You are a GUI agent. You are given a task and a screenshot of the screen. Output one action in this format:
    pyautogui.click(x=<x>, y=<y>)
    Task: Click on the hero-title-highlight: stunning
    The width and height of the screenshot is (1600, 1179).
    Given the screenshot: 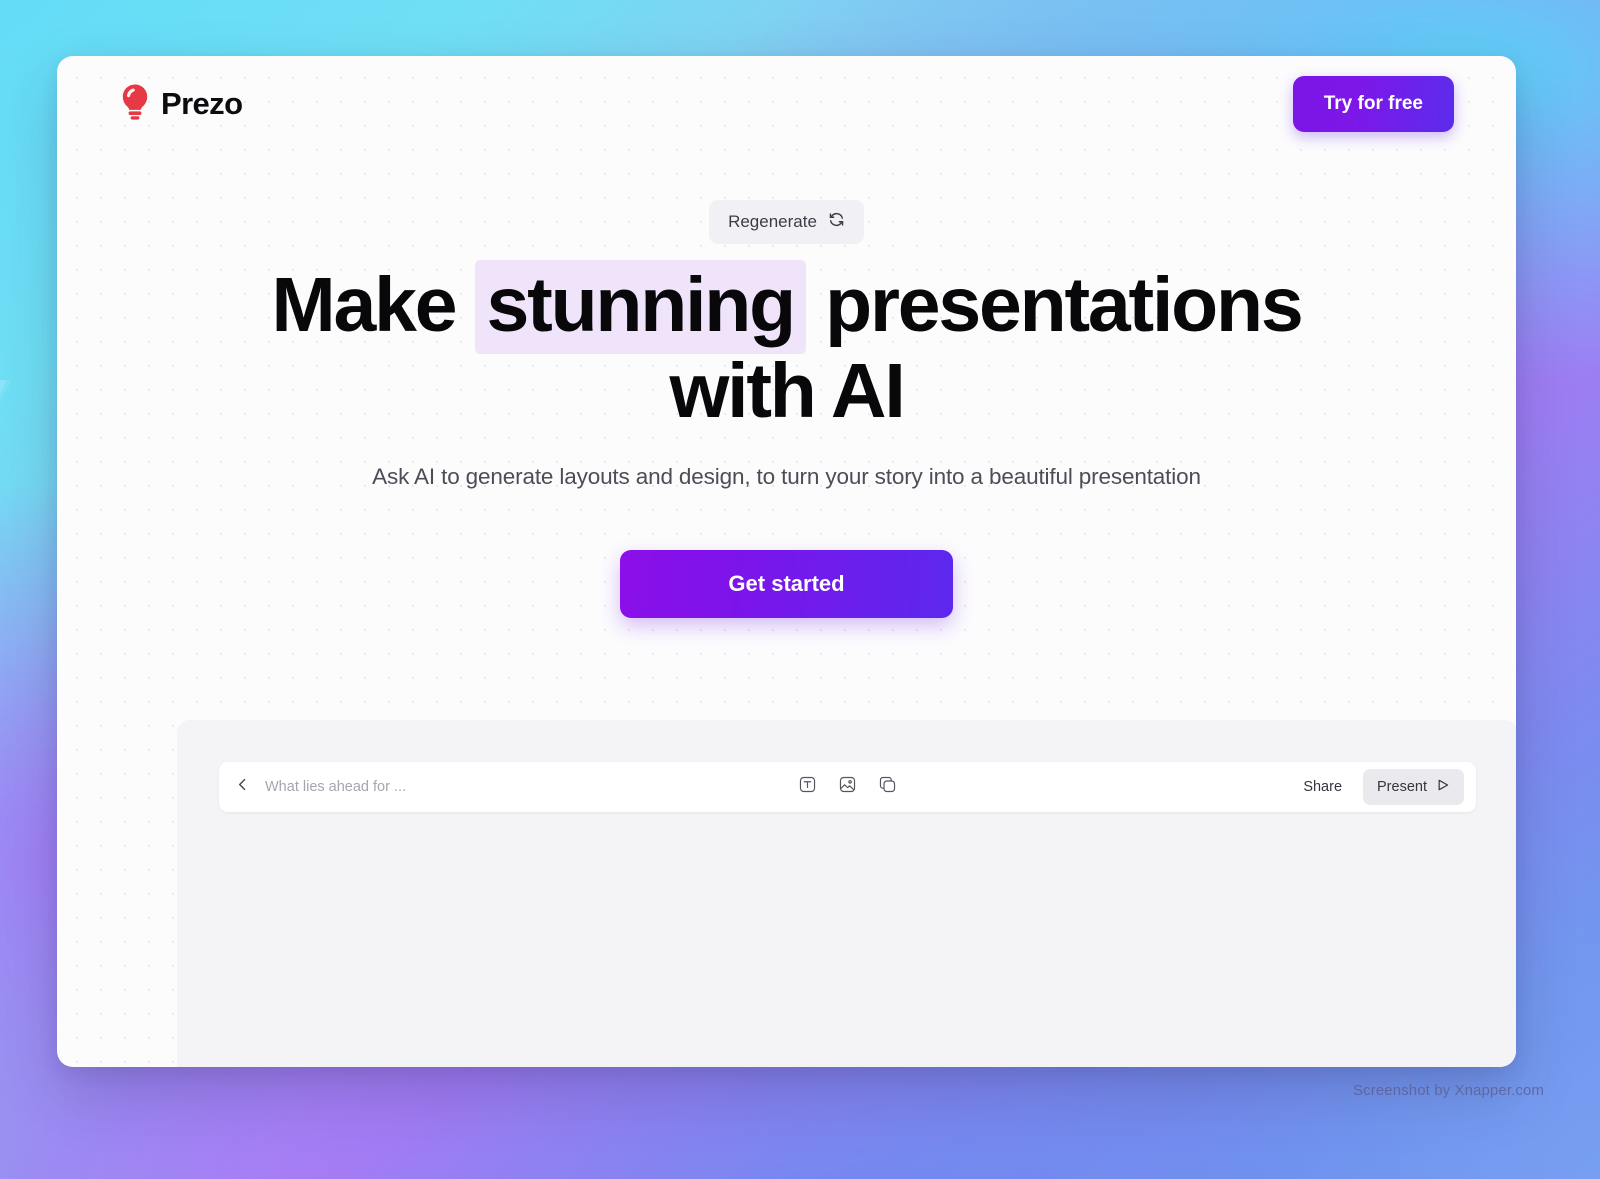 What is the action you would take?
    pyautogui.click(x=640, y=307)
    